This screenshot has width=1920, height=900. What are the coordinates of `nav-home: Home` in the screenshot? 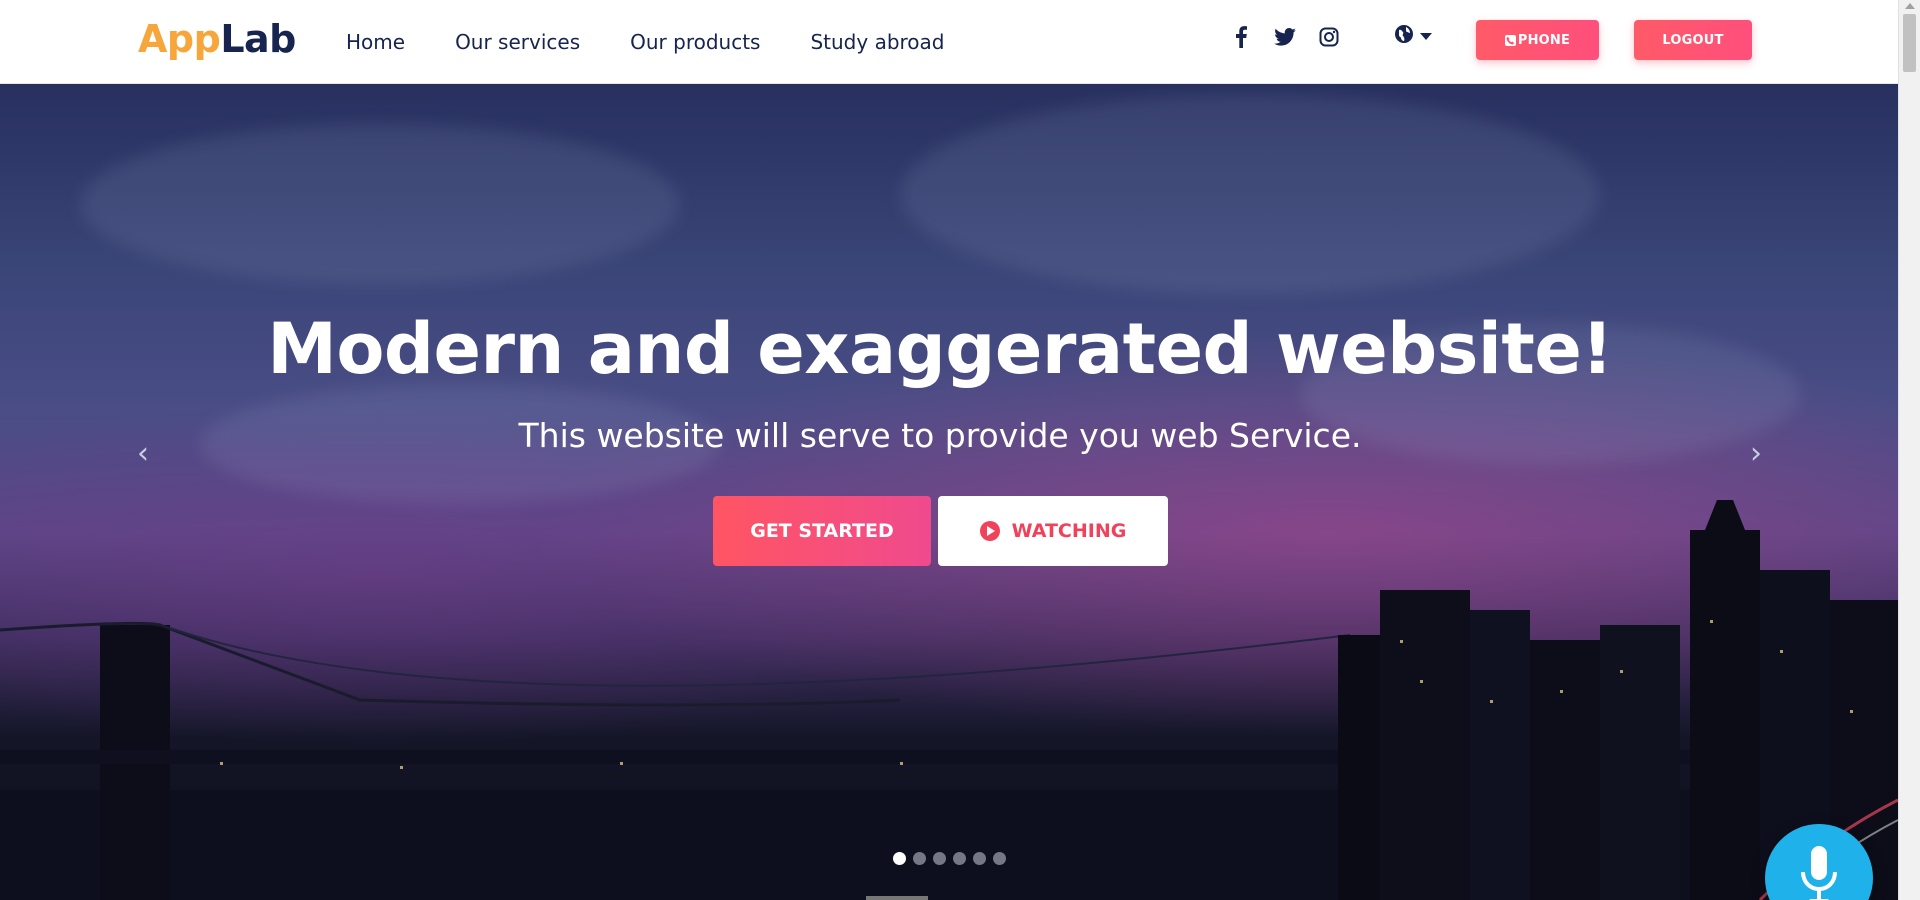 It's located at (375, 42).